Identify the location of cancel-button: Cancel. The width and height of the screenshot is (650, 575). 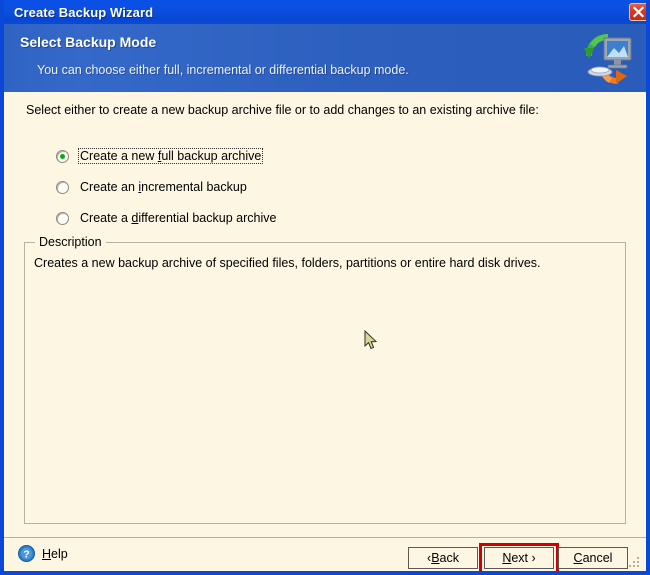
(593, 558).